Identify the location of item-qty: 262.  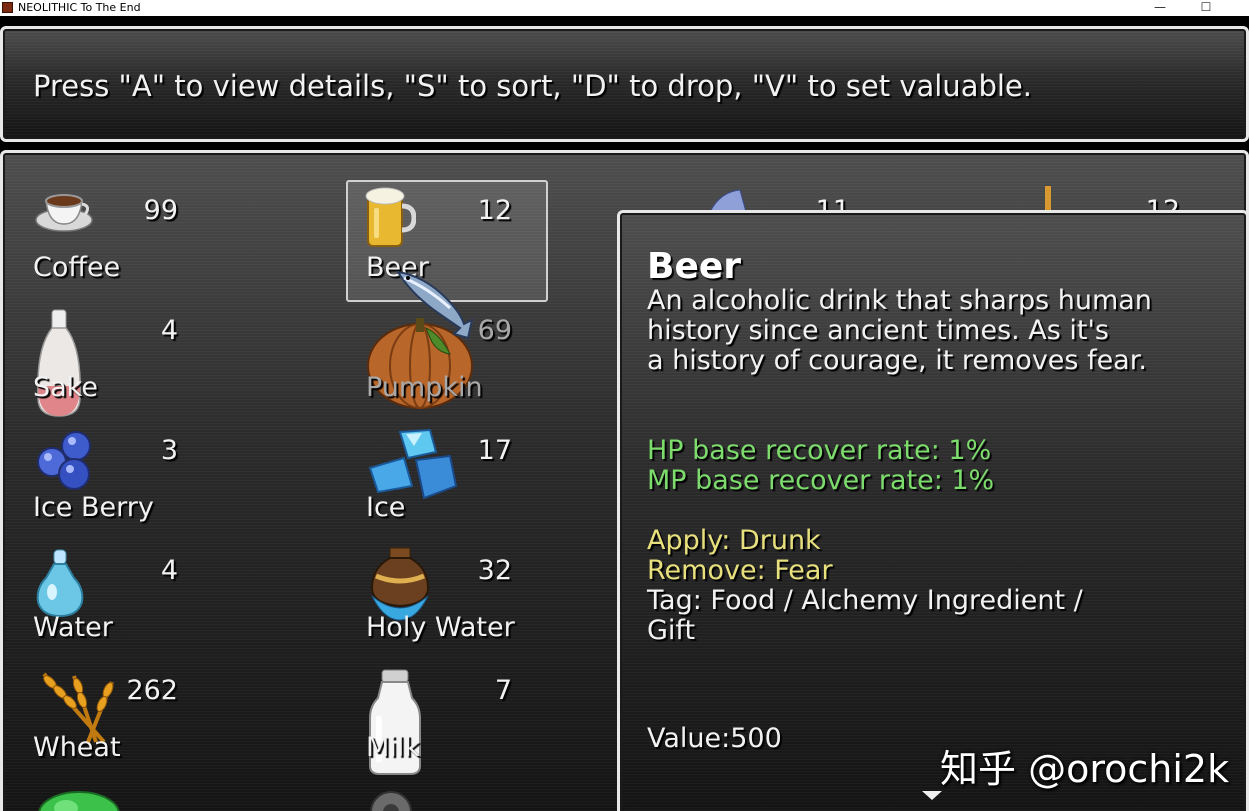
(152, 690).